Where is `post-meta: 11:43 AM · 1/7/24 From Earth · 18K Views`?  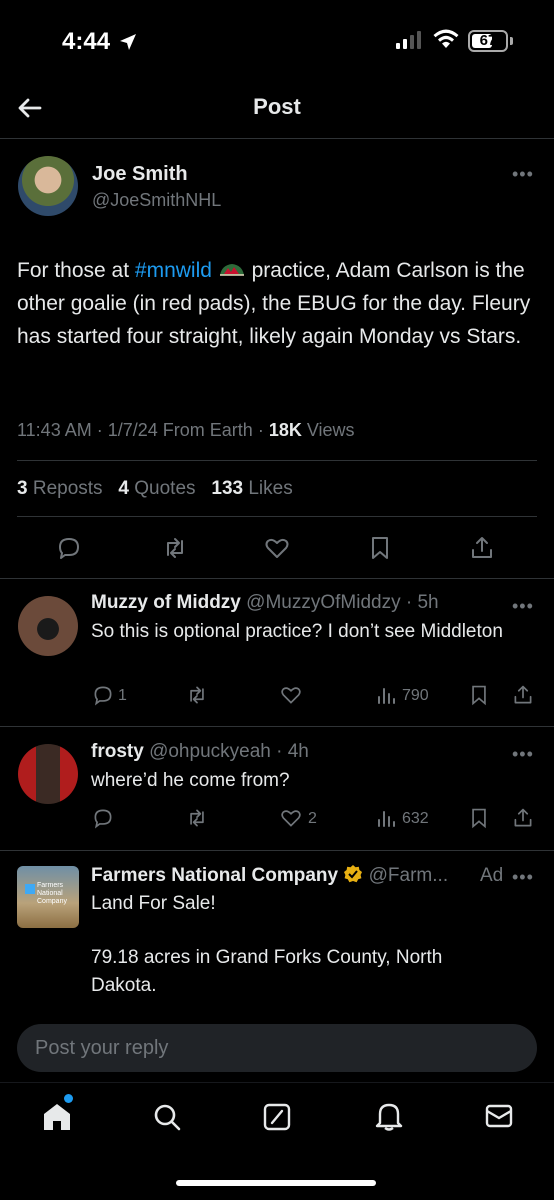
post-meta: 11:43 AM · 1/7/24 From Earth · 18K Views is located at coordinates (186, 430).